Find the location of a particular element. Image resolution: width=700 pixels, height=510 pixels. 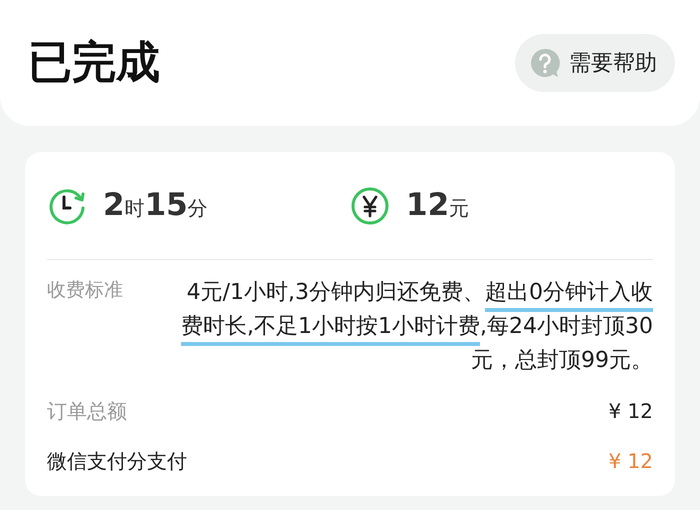

fee-rule-text: 4元/1小时,3分钟内归还免费、超出0分钟计入收费时长,不足1小时按1小时计费,每24小时封顶30元，总封顶99元。 is located at coordinates (417, 327).